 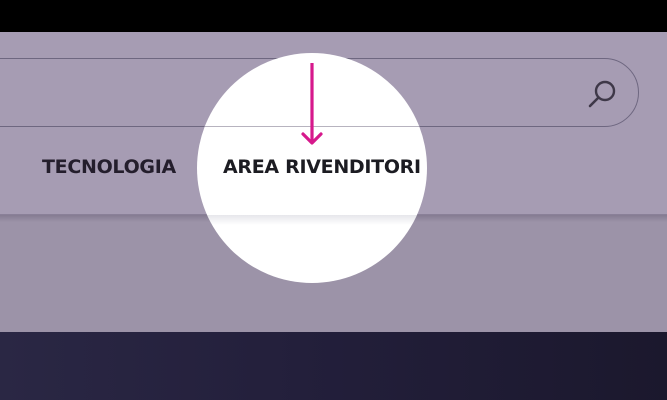 What do you see at coordinates (109, 167) in the screenshot?
I see `nav-item-tecnologia: TECNOLOGIA` at bounding box center [109, 167].